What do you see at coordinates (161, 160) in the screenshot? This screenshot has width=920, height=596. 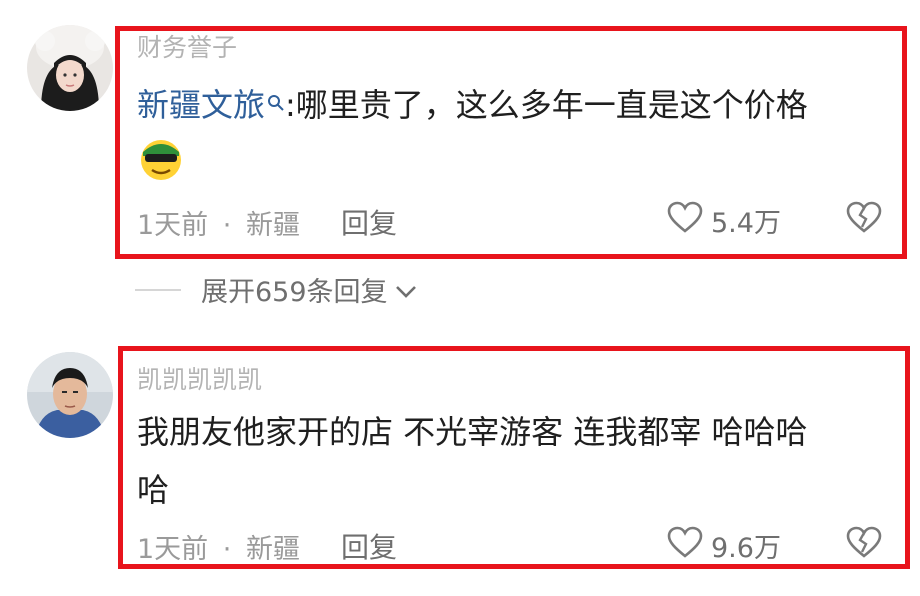 I see `sunglasses-emoji-icon` at bounding box center [161, 160].